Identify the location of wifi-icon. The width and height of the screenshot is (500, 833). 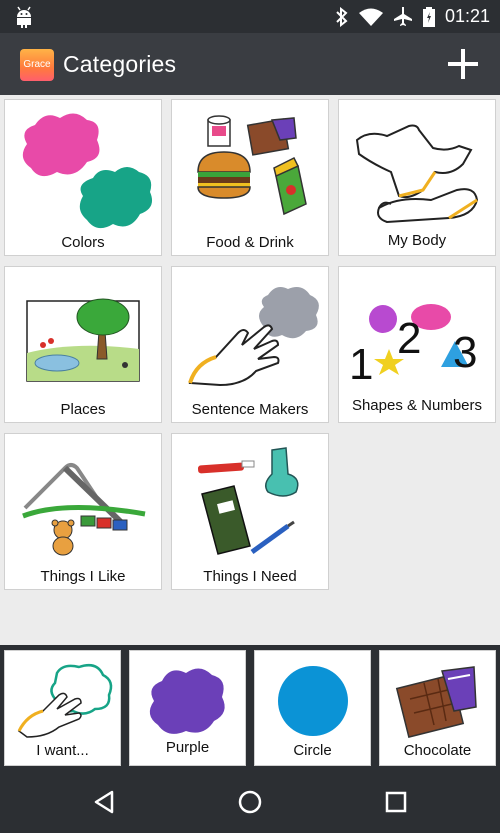
(370, 17).